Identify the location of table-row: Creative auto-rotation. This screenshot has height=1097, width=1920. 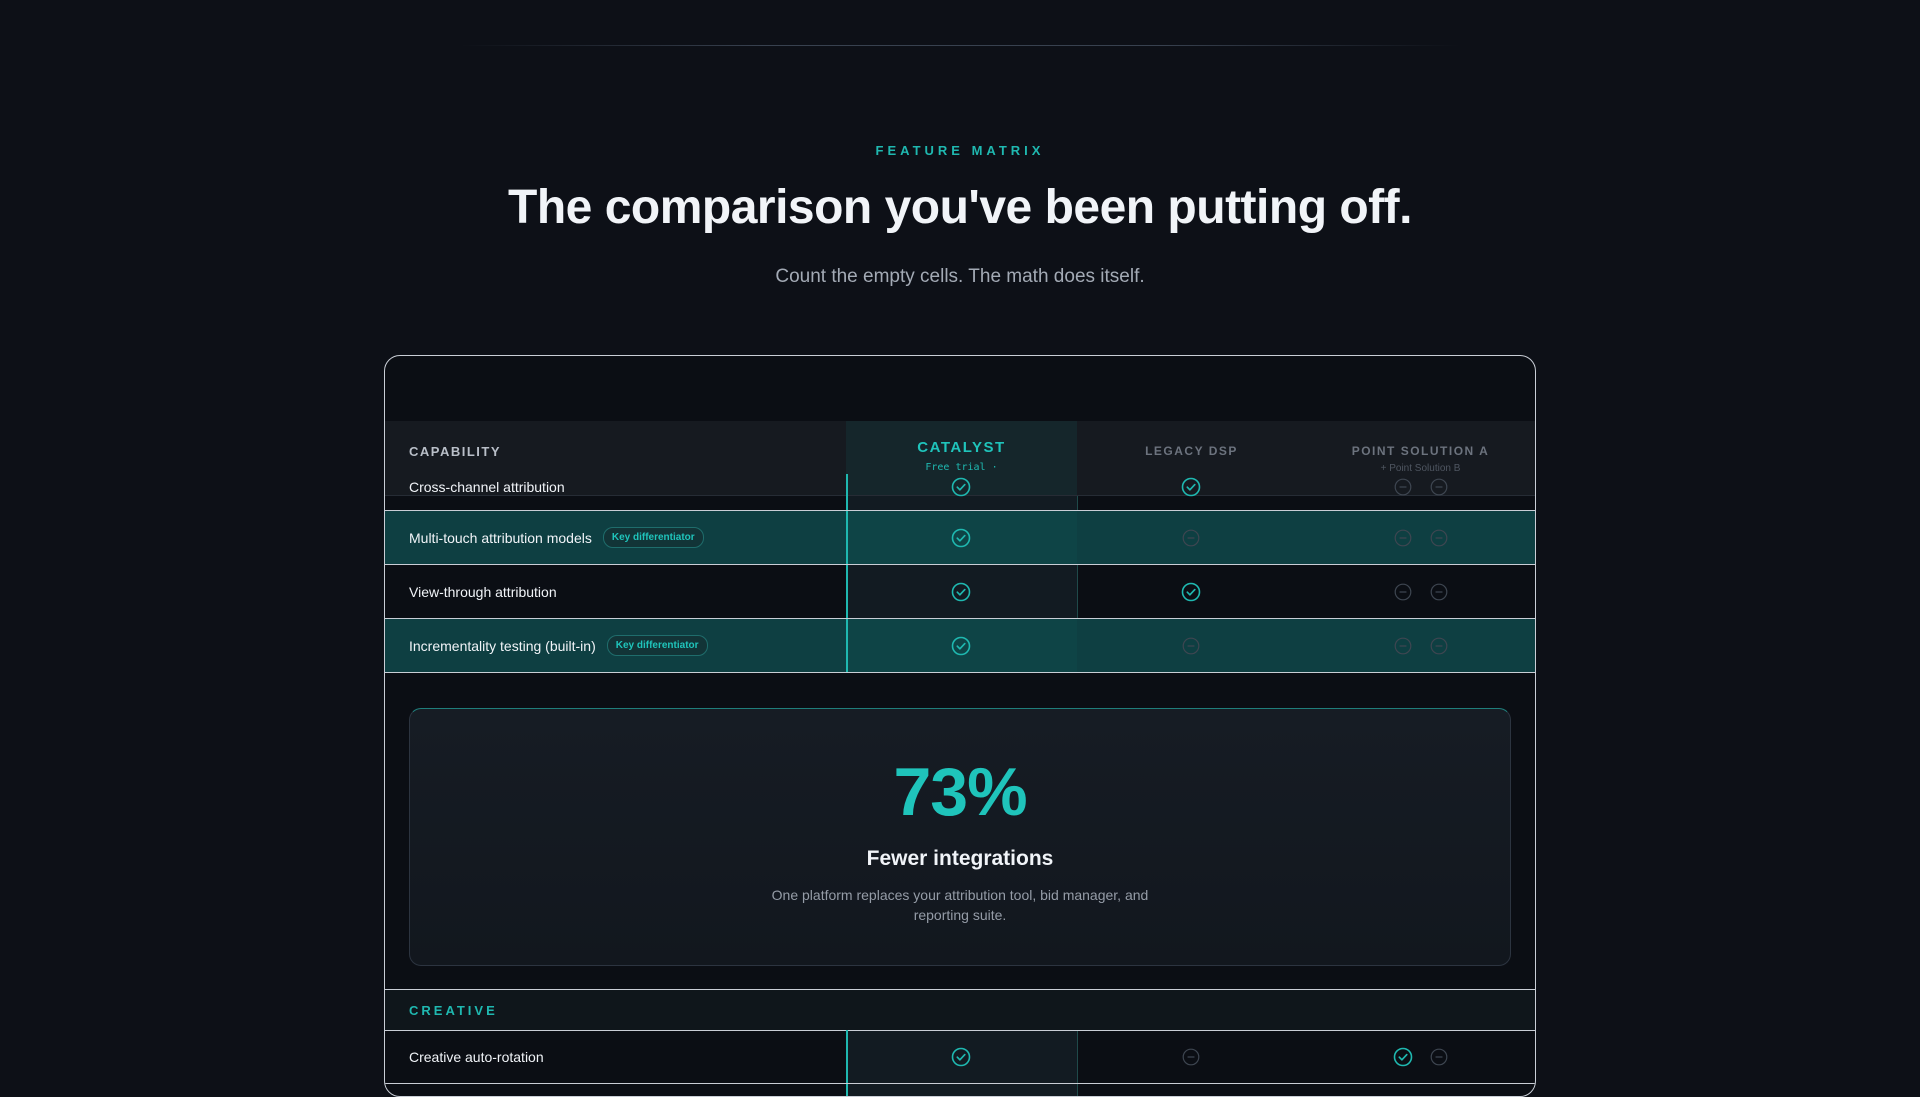
(960, 1057).